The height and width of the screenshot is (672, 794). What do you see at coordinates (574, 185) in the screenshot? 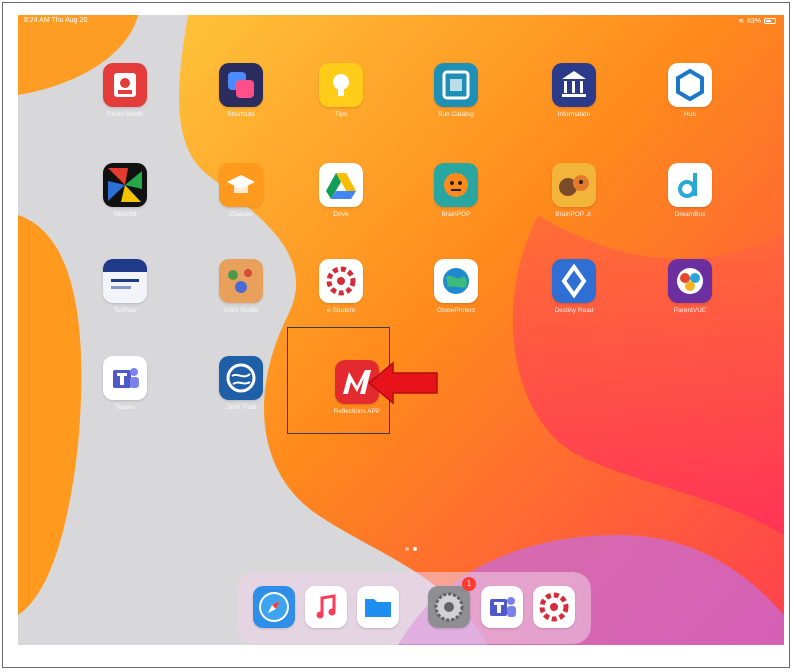
I see `brainpop-jr-icon` at bounding box center [574, 185].